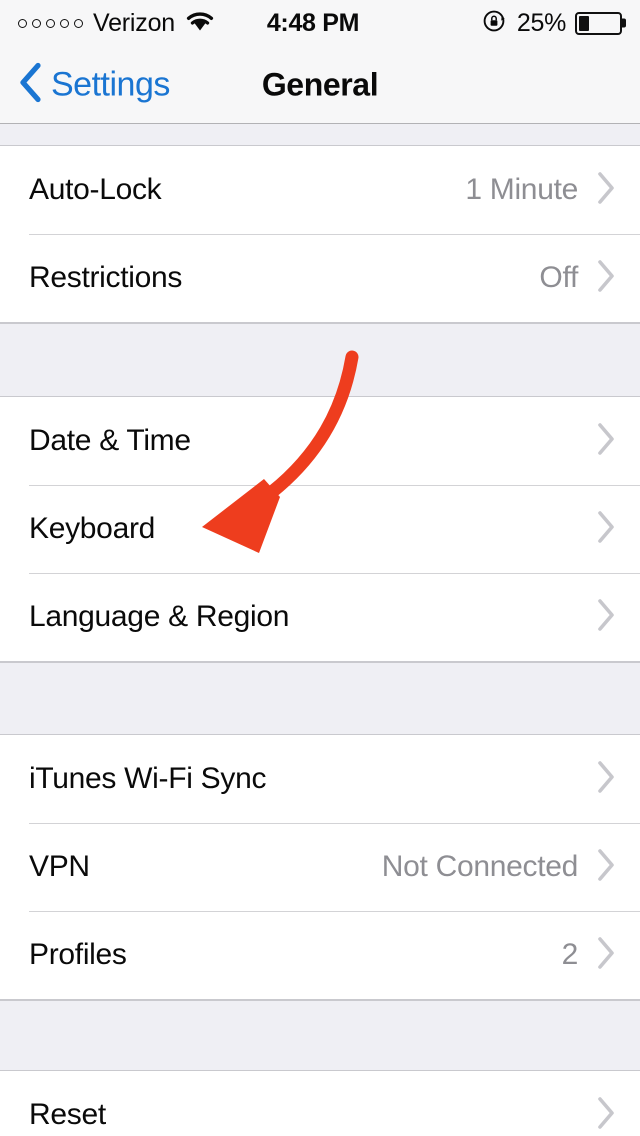 The height and width of the screenshot is (1136, 640). I want to click on settings-row-profiles: Profiles 2, so click(320, 955).